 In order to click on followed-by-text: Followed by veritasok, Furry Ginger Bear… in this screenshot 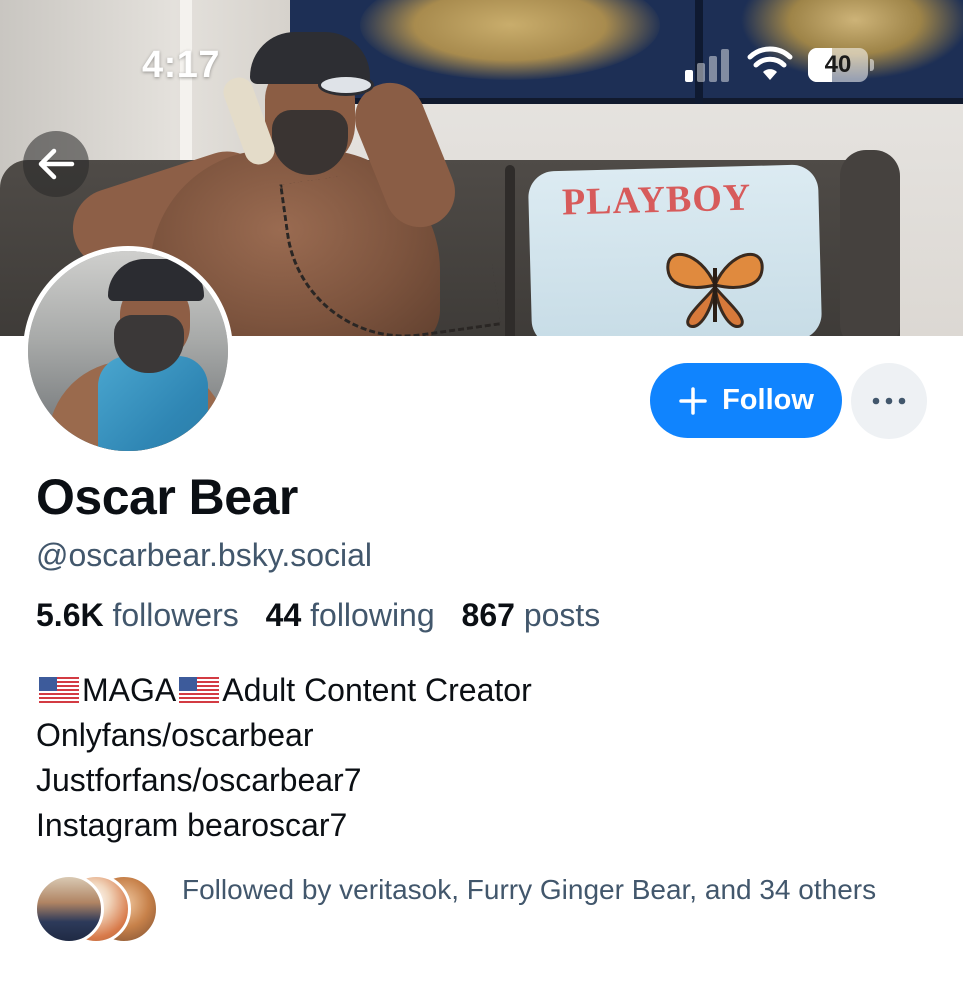, I will do `click(552, 889)`.